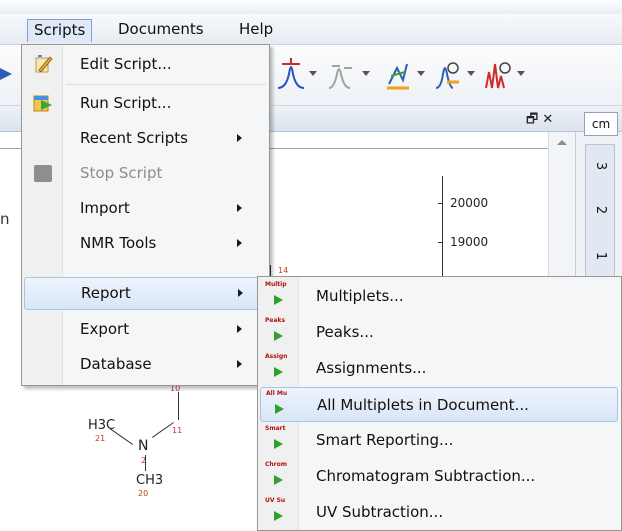 The image size is (622, 531). I want to click on multiplet-icon, so click(398, 74).